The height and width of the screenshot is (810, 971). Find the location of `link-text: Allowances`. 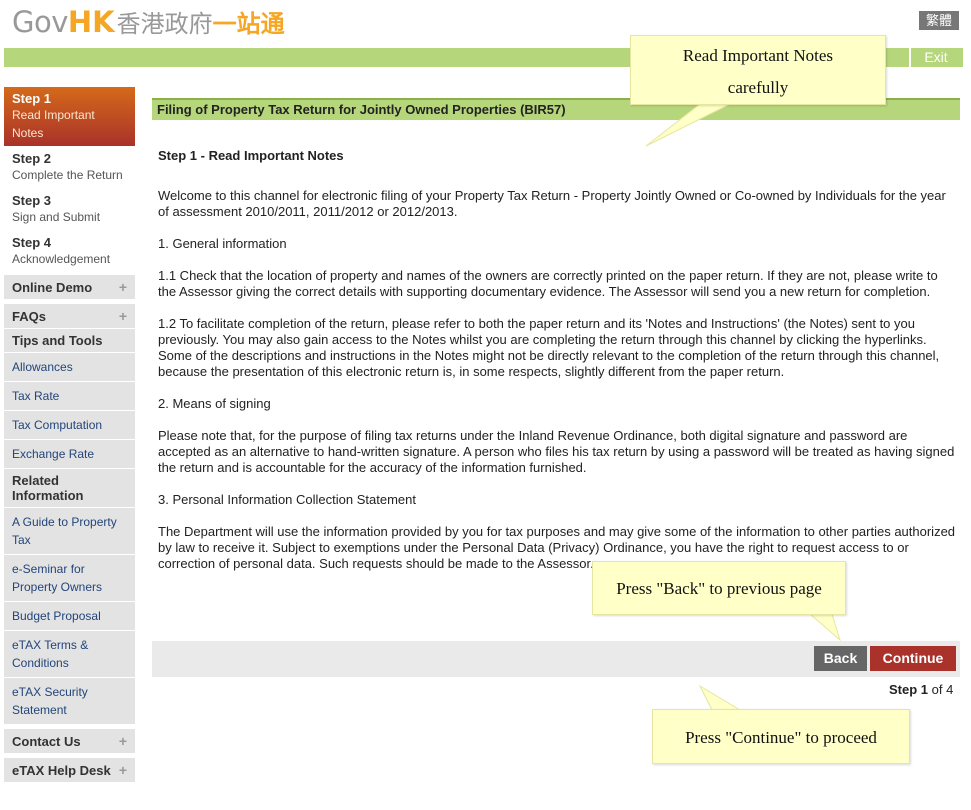

link-text: Allowances is located at coordinates (42, 367).